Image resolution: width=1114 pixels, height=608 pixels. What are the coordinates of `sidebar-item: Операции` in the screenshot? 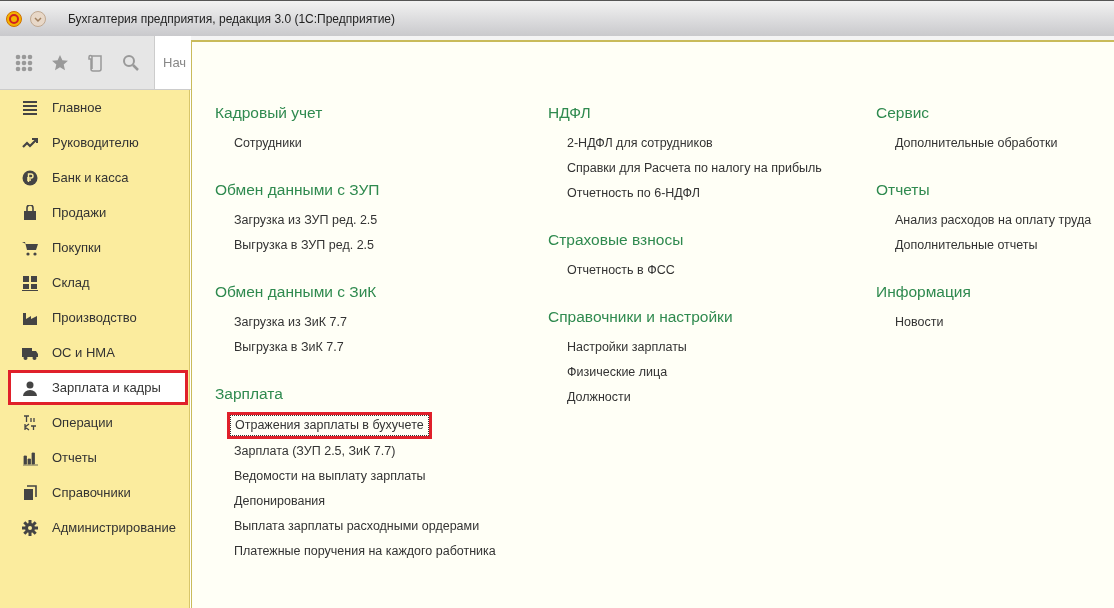 It's located at (98, 422).